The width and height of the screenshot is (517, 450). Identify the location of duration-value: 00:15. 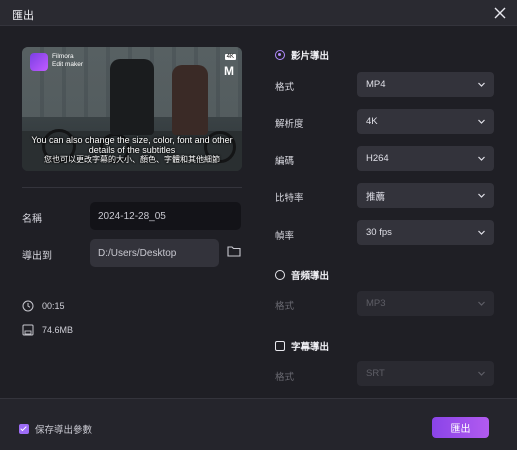
(53, 306).